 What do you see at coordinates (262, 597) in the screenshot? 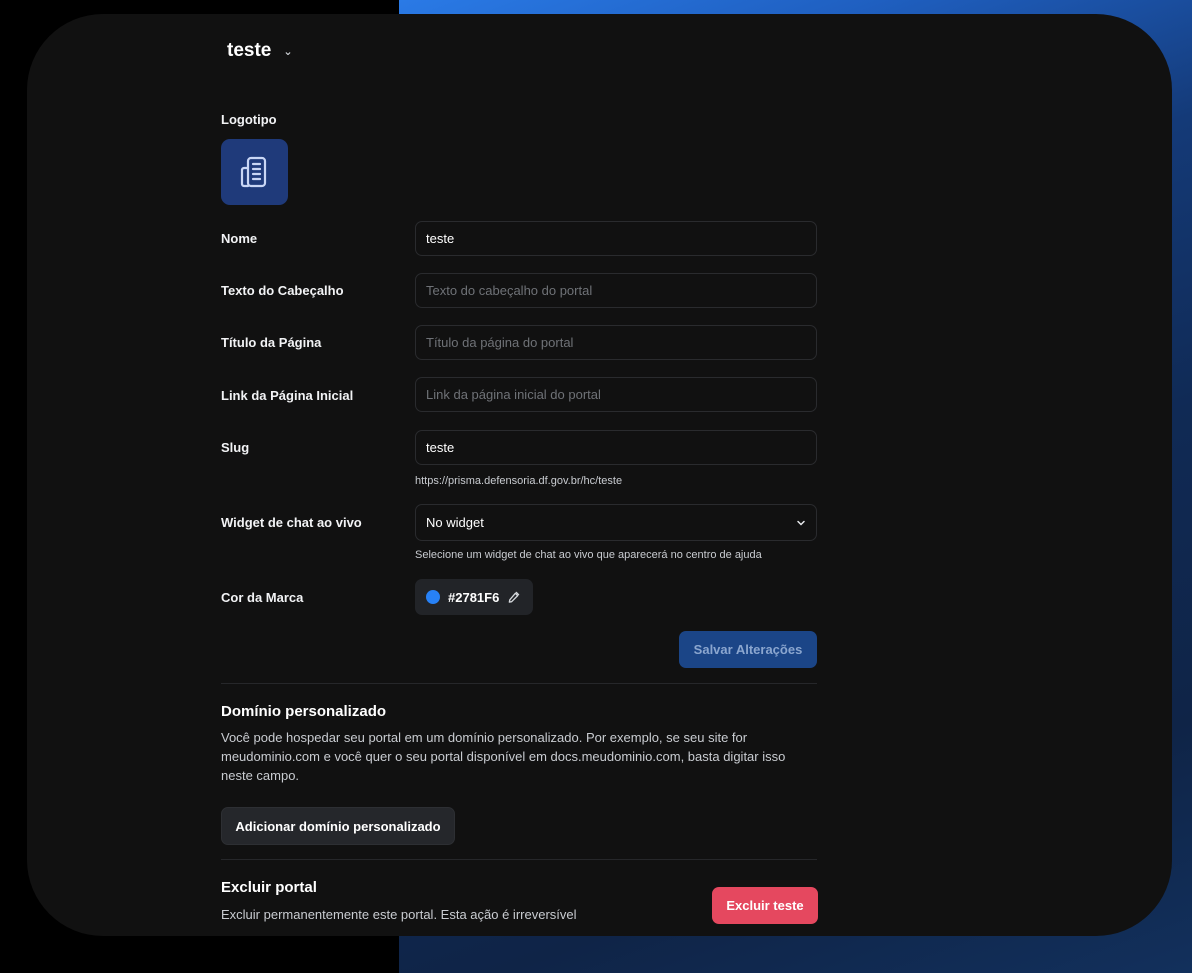
I see `brand-color-label: Cor da Marca` at bounding box center [262, 597].